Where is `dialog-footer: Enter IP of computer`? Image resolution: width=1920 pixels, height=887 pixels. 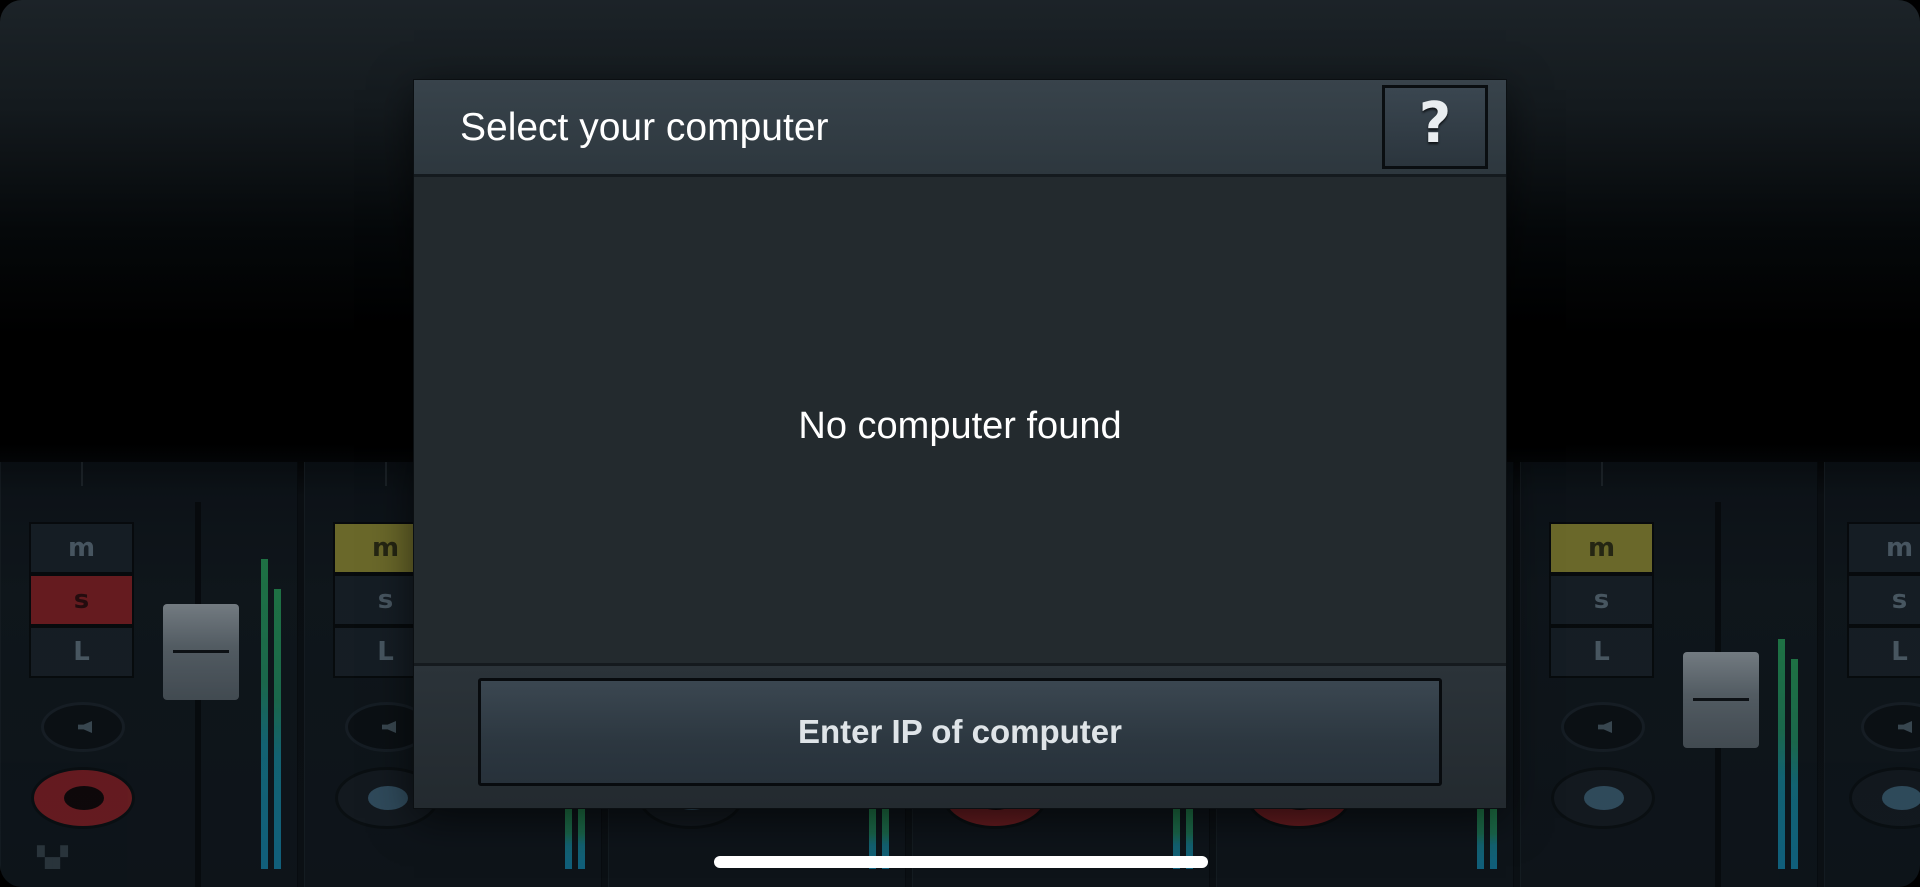 dialog-footer: Enter IP of computer is located at coordinates (960, 735).